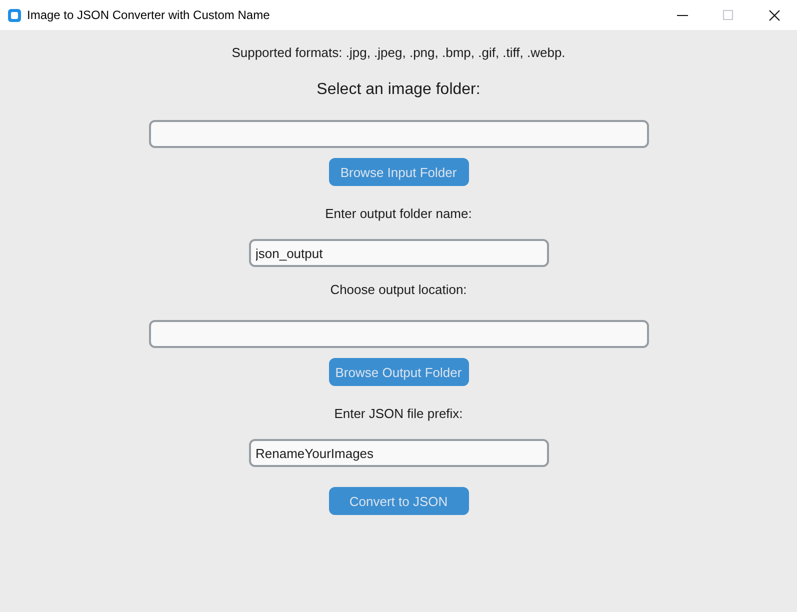 This screenshot has width=797, height=612. Describe the element at coordinates (398, 290) in the screenshot. I see `field-label: Choose output location:` at that location.